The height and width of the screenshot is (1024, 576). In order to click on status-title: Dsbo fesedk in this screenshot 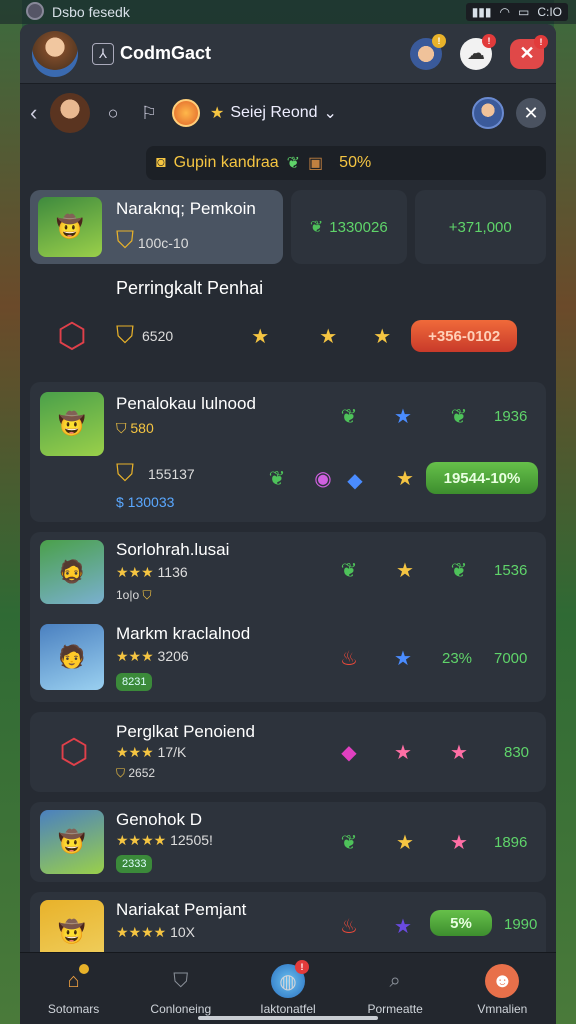, I will do `click(91, 12)`.